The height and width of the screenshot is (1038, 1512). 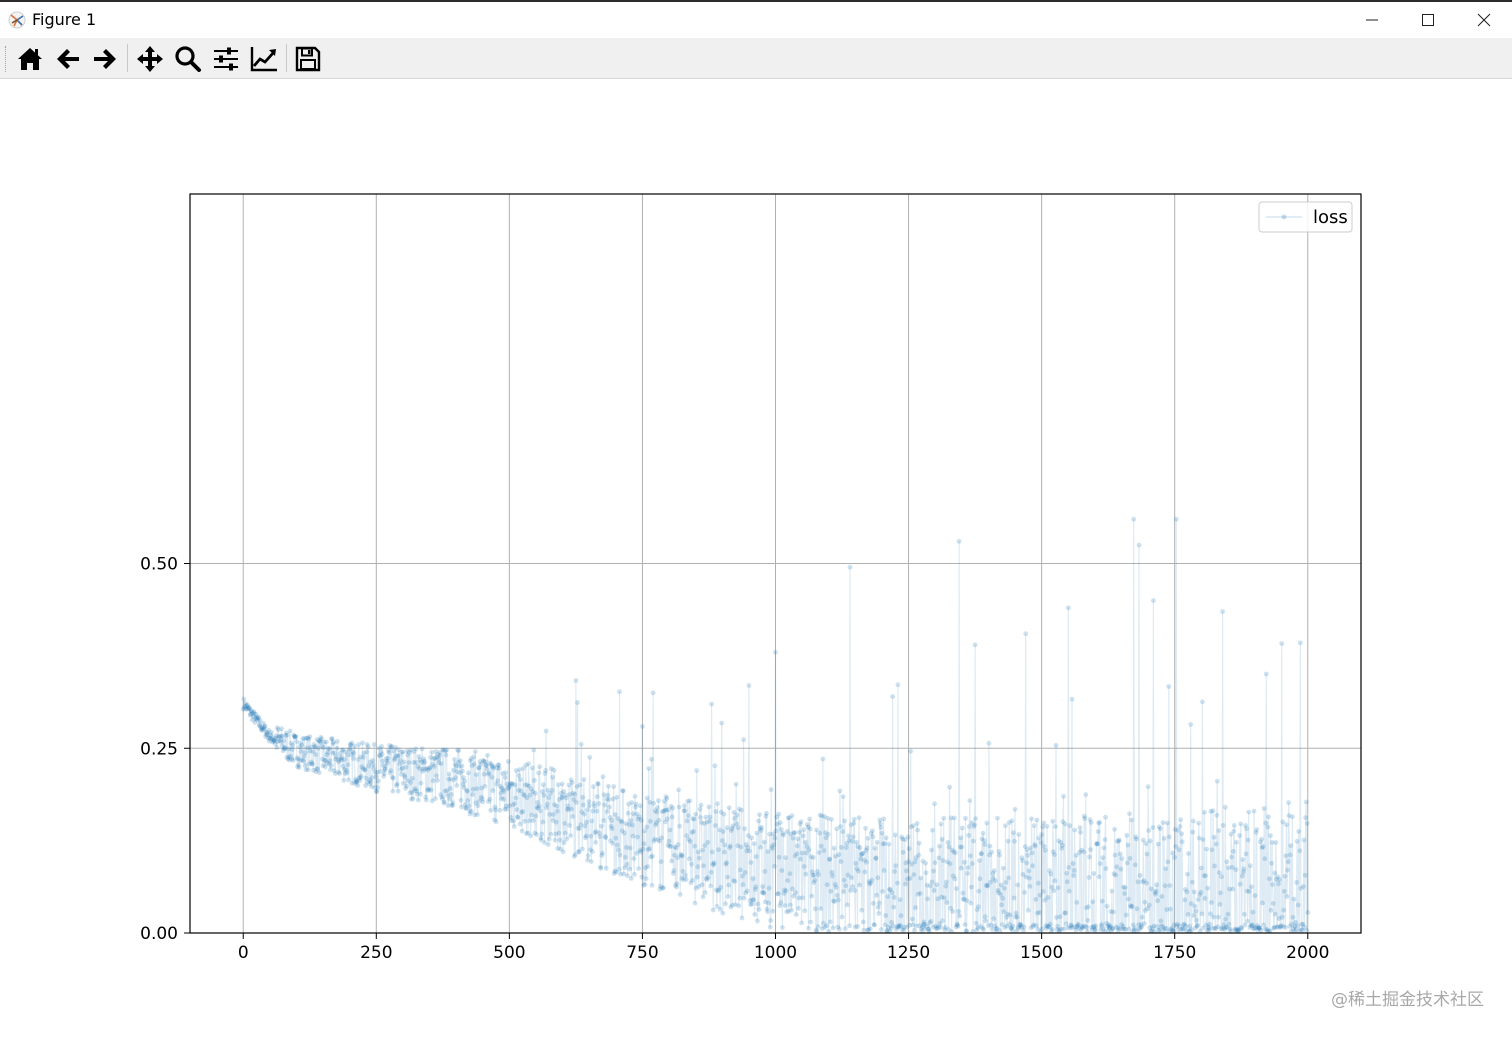 What do you see at coordinates (756, 20) in the screenshot?
I see `title-bar: Figure 1` at bounding box center [756, 20].